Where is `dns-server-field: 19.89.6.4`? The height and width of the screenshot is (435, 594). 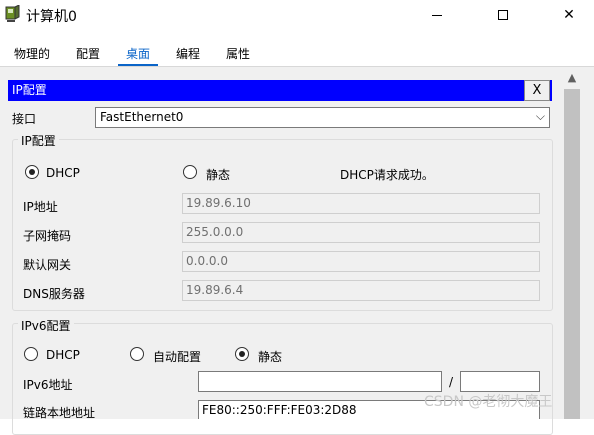
dns-server-field: 19.89.6.4 is located at coordinates (361, 290).